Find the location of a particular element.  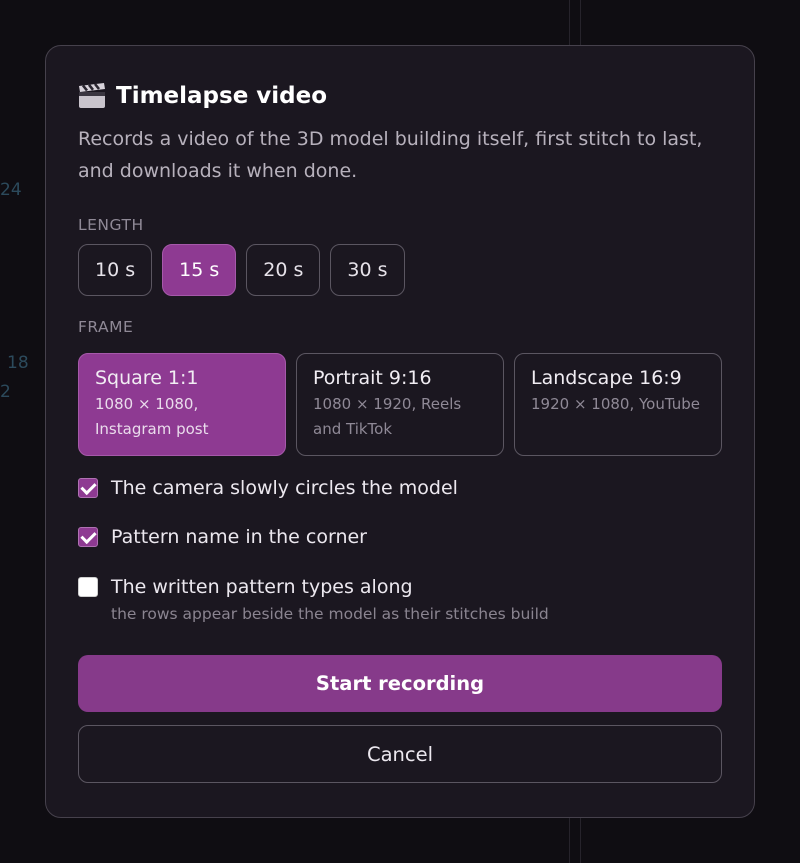

length-option-15s: 15 s is located at coordinates (199, 270).